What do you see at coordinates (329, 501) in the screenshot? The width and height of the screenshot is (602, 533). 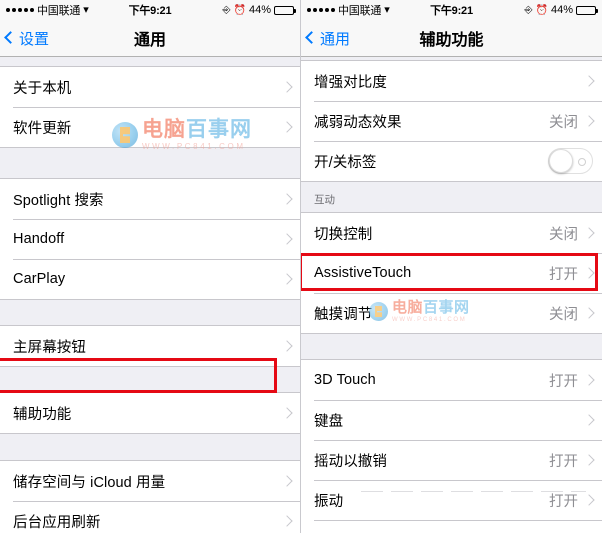 I see `row-label: 振动` at bounding box center [329, 501].